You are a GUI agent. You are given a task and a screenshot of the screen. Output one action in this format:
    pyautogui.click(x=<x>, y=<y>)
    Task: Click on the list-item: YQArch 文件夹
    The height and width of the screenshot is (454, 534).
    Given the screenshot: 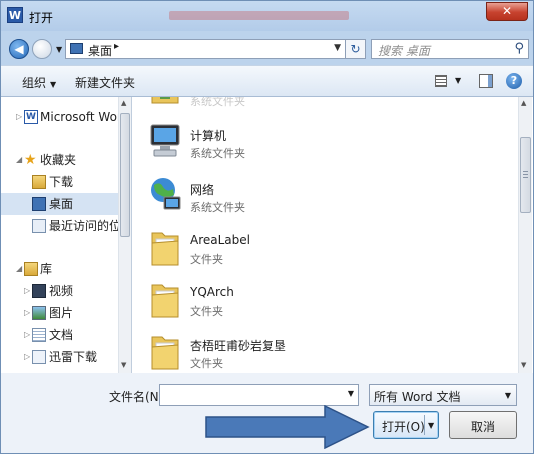 What is the action you would take?
    pyautogui.click(x=328, y=302)
    